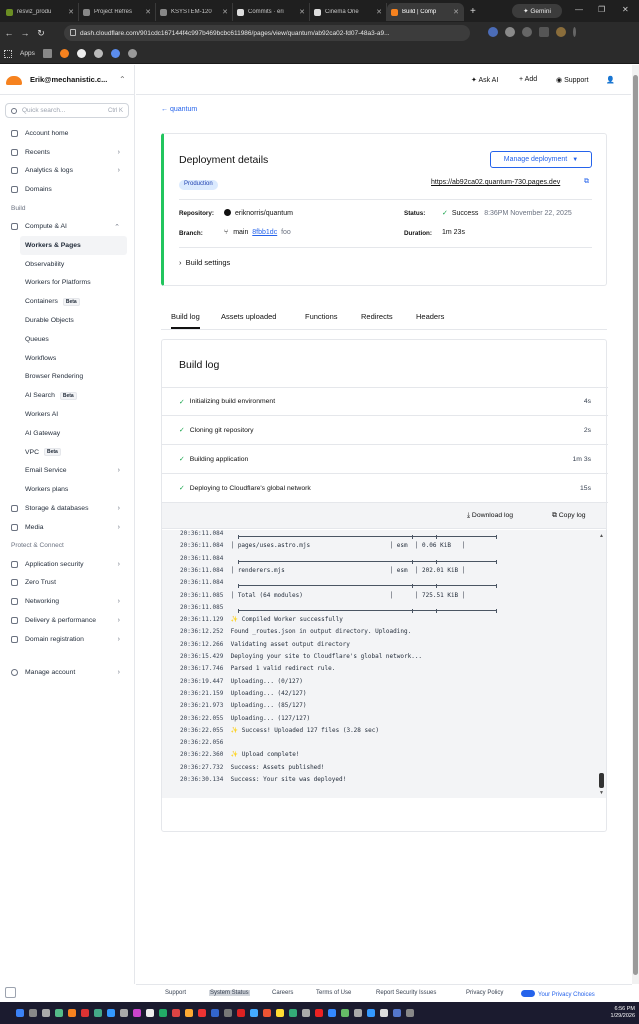 This screenshot has width=639, height=1024. I want to click on scroll-down-icon: ▼, so click(601, 793).